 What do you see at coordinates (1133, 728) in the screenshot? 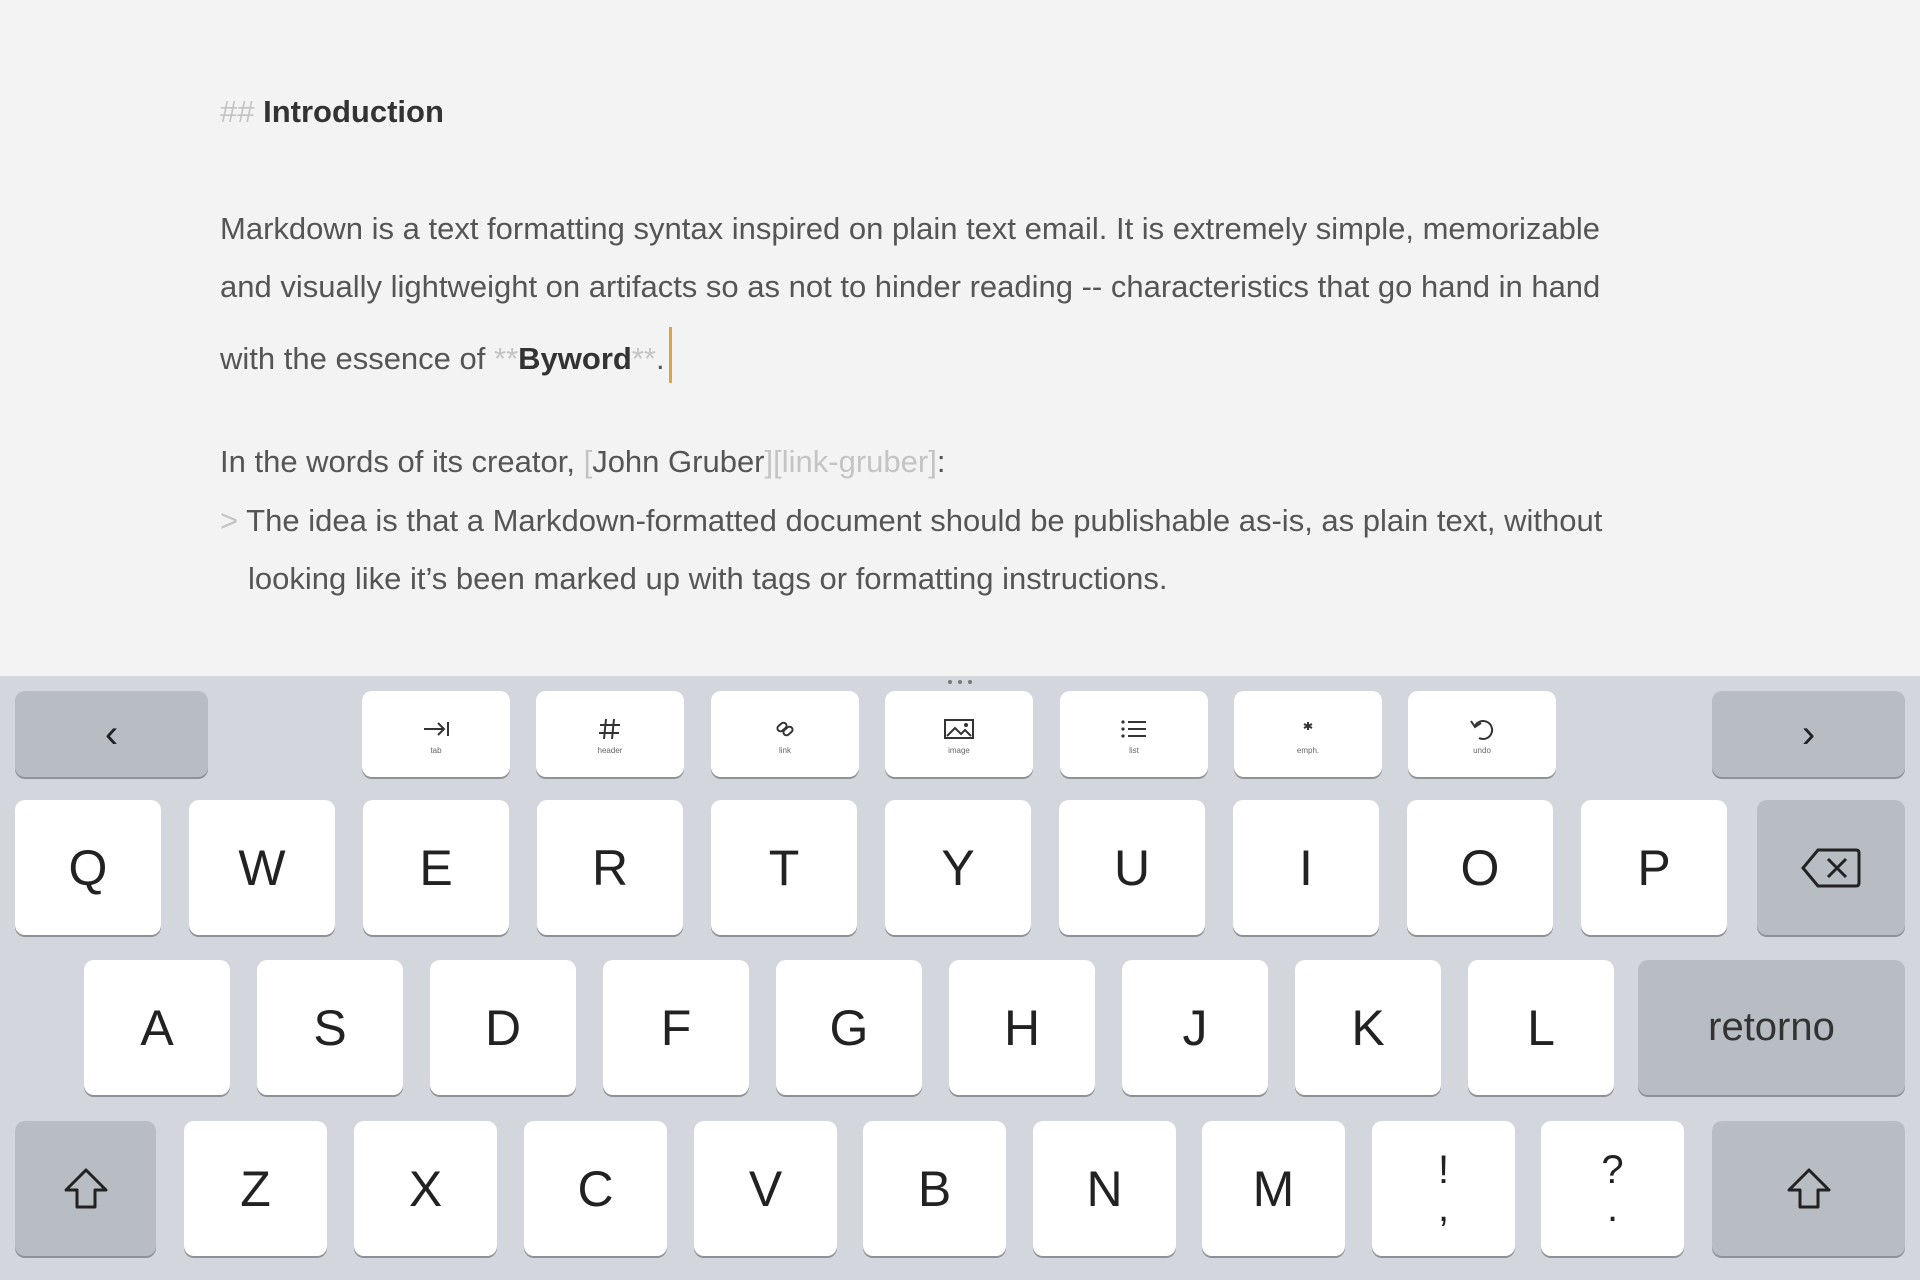
I see `list-icon` at bounding box center [1133, 728].